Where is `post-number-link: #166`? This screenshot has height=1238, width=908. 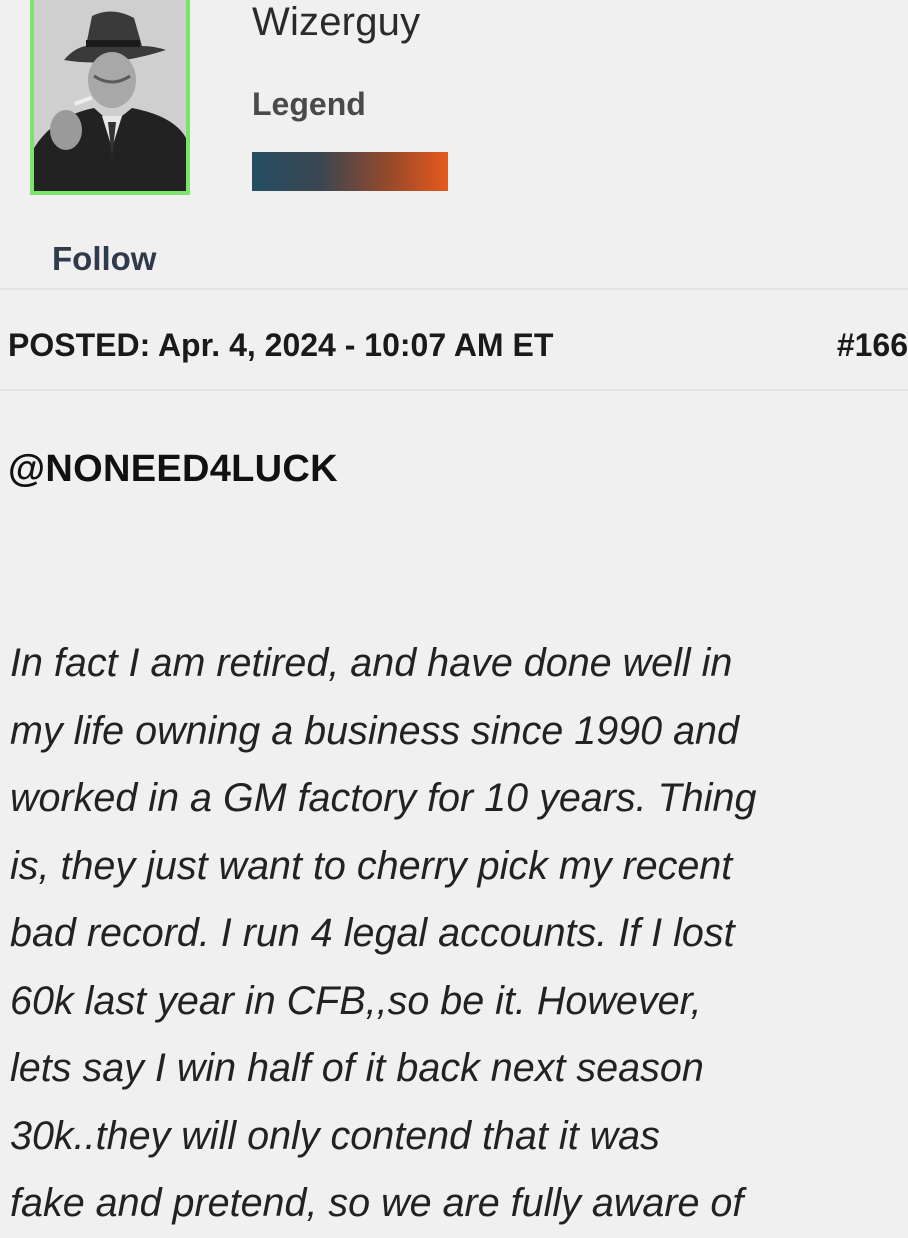
post-number-link: #166 is located at coordinates (872, 345).